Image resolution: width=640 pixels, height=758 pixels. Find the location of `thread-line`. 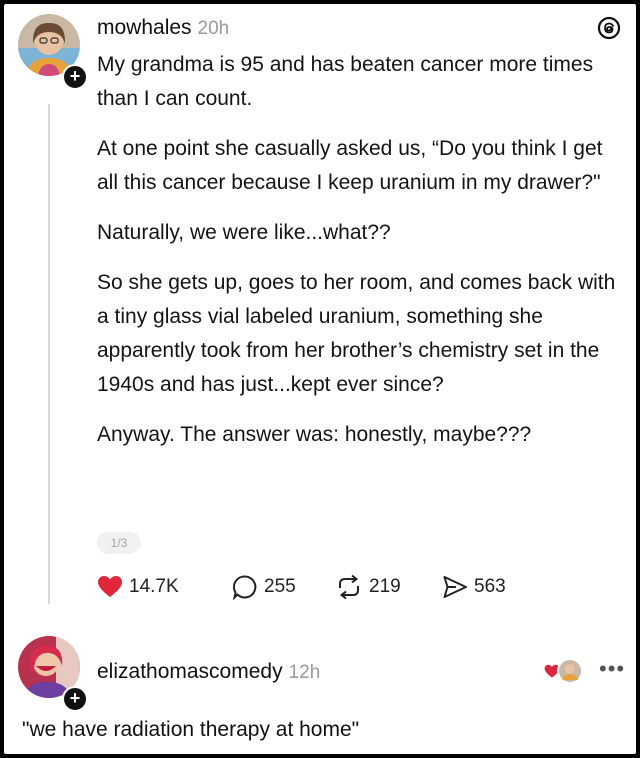

thread-line is located at coordinates (49, 354).